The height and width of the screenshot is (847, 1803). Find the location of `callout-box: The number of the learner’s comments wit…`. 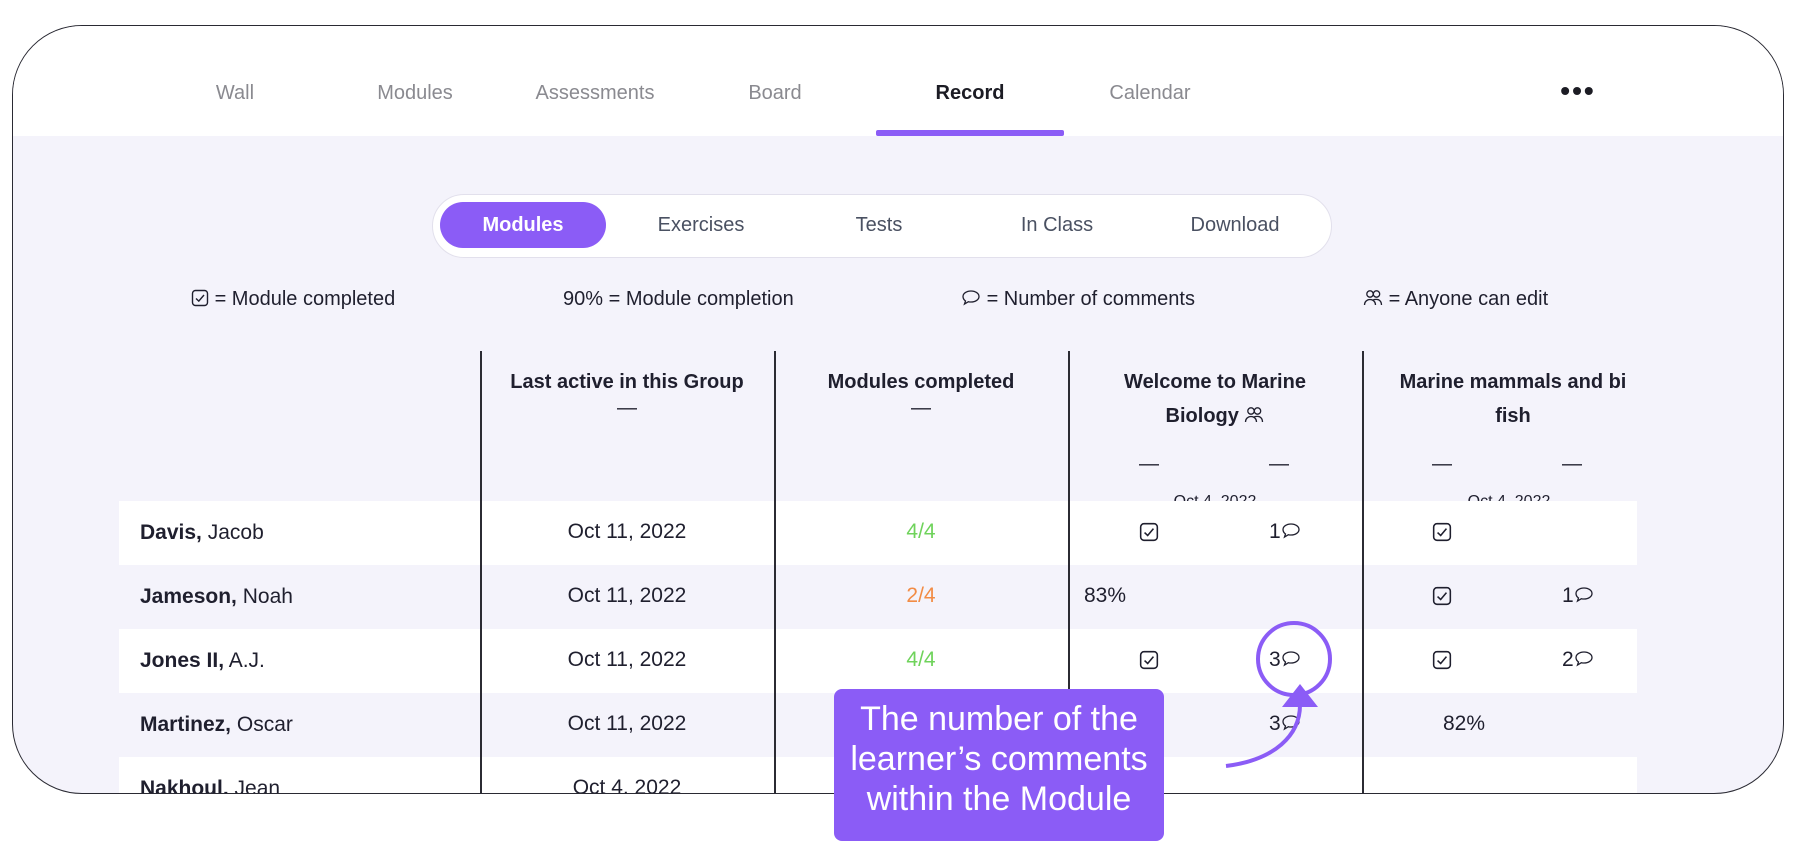

callout-box: The number of the learner’s comments wit… is located at coordinates (999, 765).